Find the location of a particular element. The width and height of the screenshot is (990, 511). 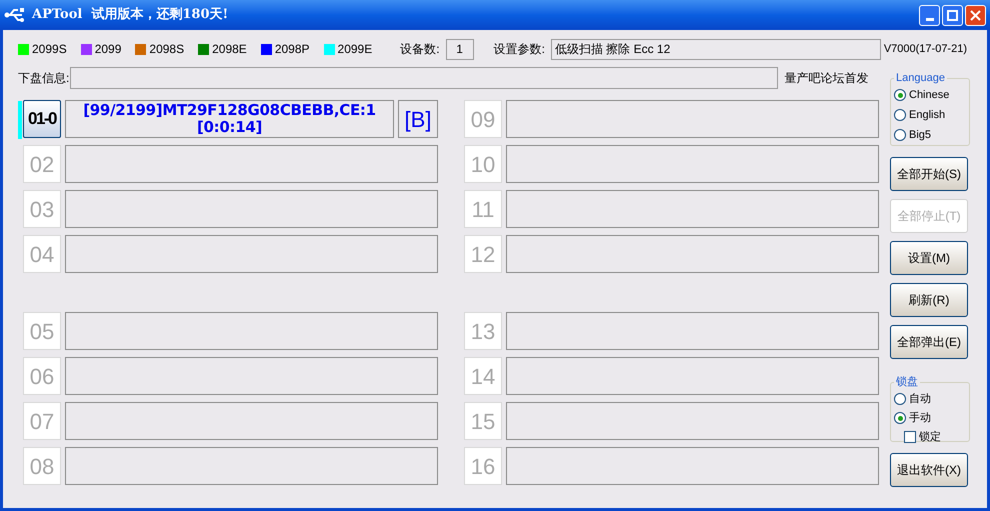

radio-option: Big5 is located at coordinates (930, 135).